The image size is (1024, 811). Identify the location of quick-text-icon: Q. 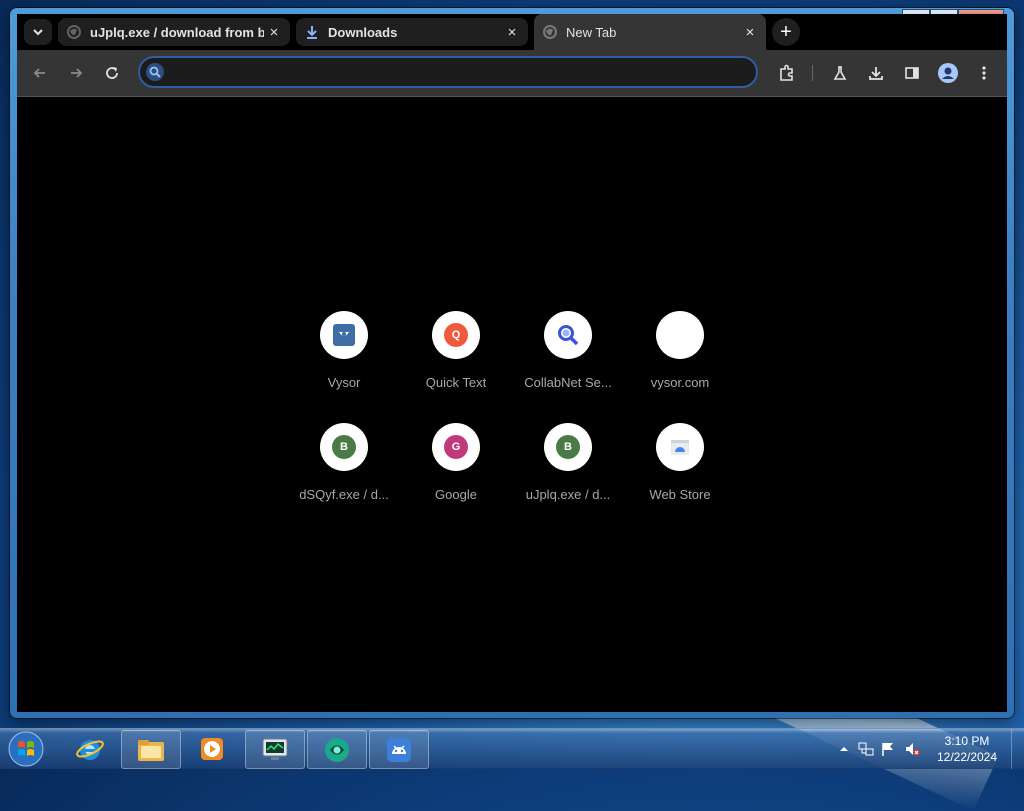
(456, 335).